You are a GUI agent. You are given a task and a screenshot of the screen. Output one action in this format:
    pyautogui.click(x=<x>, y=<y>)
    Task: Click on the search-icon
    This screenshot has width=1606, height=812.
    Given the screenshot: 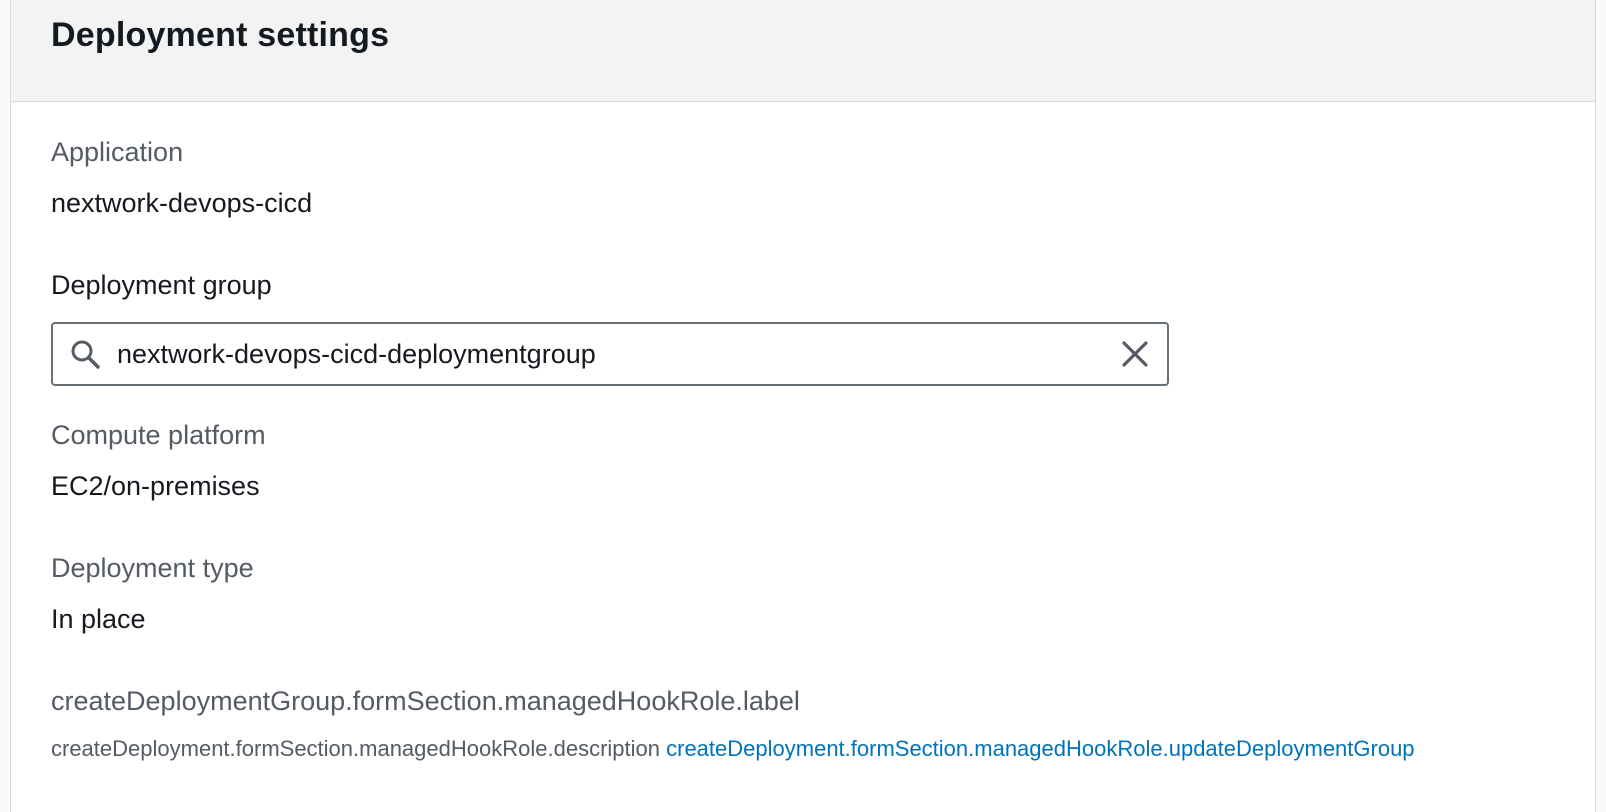 What is the action you would take?
    pyautogui.click(x=85, y=354)
    